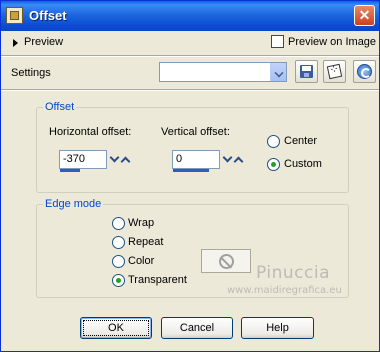 Image resolution: width=380 pixels, height=352 pixels. Describe the element at coordinates (70, 170) in the screenshot. I see `horizontal-offset-slider-bar` at that location.